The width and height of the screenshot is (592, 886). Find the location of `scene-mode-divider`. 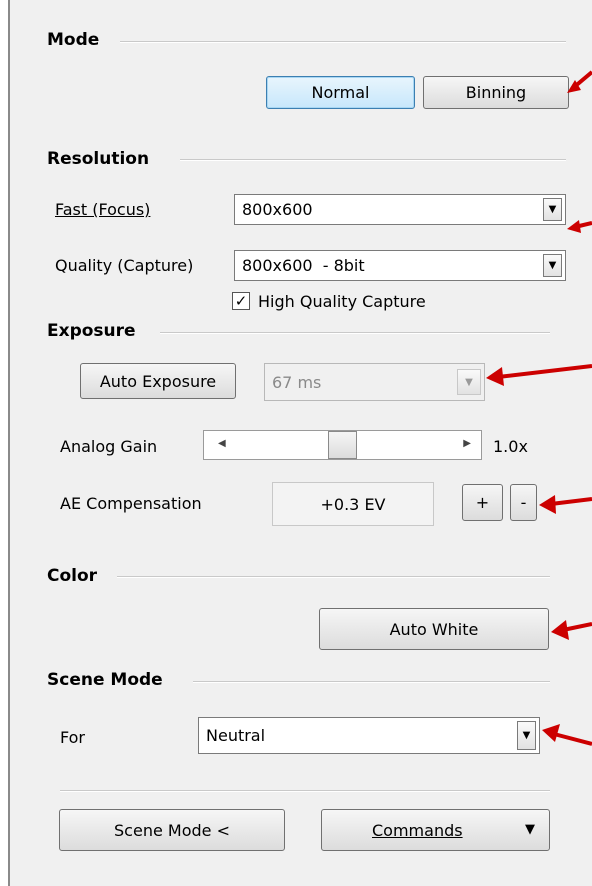

scene-mode-divider is located at coordinates (371, 682).